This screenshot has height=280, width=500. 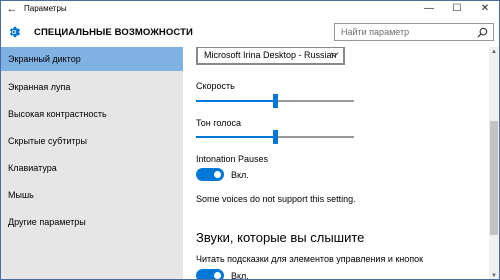 I want to click on voice-select-value: Microsoft Irina Desktop - Russian, so click(x=270, y=55).